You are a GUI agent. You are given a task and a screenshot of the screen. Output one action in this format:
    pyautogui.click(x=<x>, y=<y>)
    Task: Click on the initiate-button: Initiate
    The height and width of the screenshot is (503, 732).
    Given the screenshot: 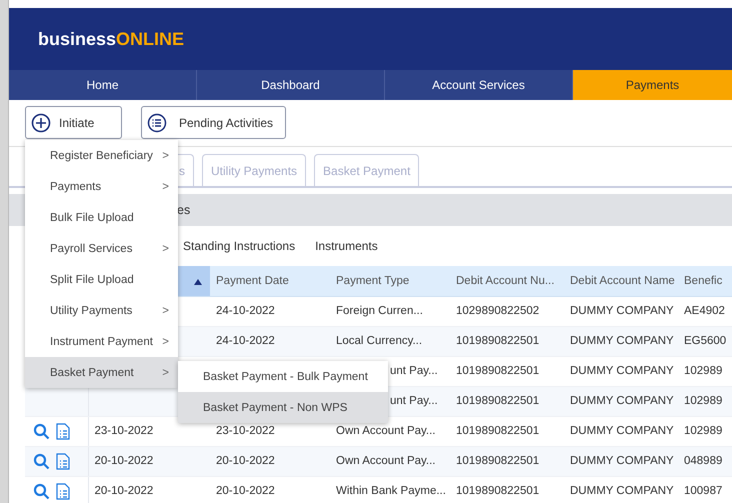 What is the action you would take?
    pyautogui.click(x=73, y=122)
    